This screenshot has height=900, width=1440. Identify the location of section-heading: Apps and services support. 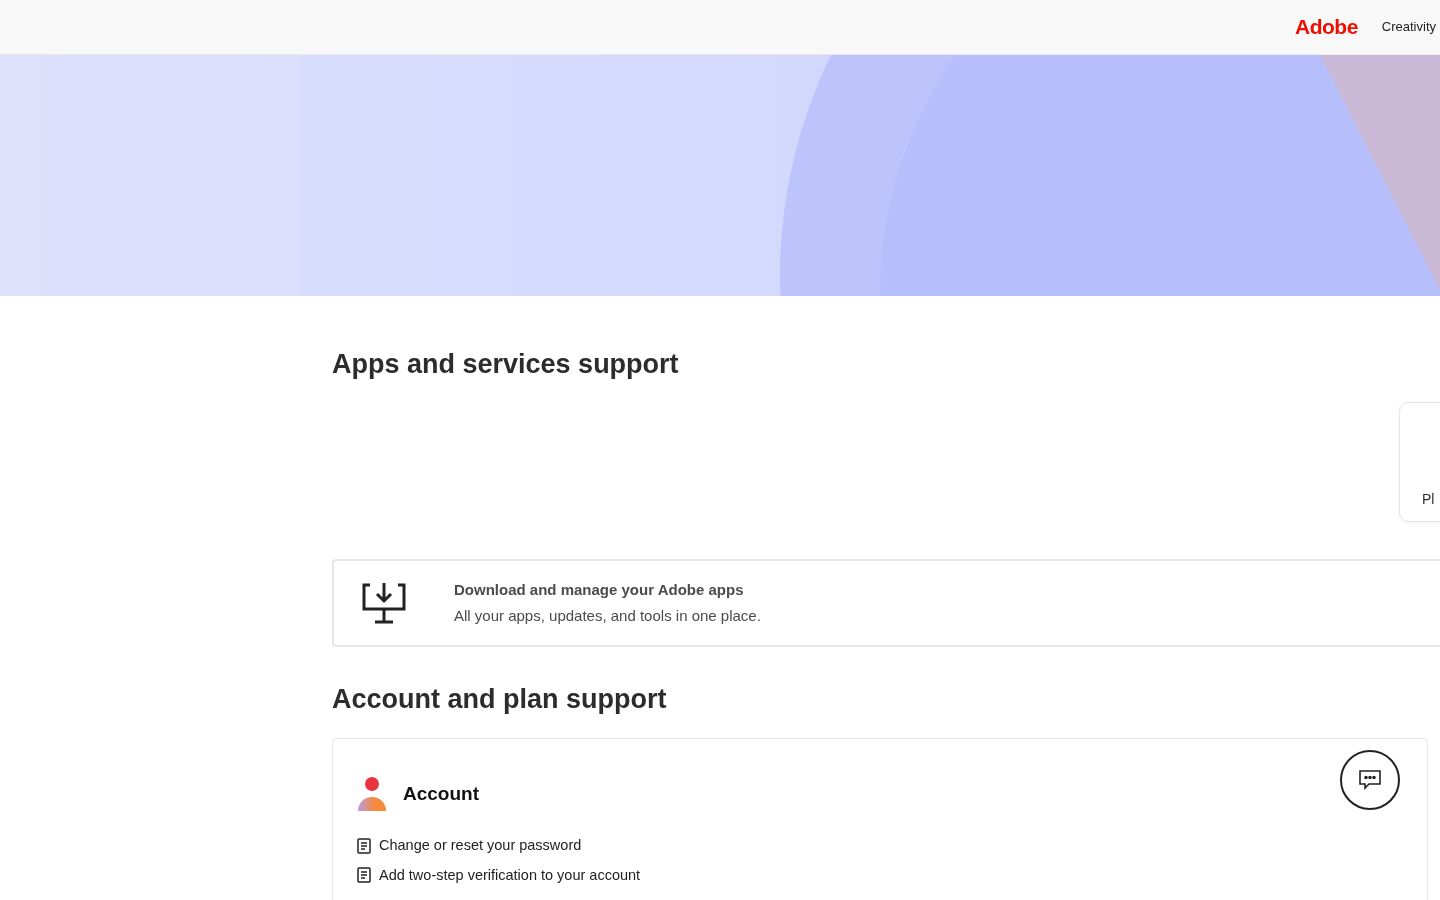
(506, 364).